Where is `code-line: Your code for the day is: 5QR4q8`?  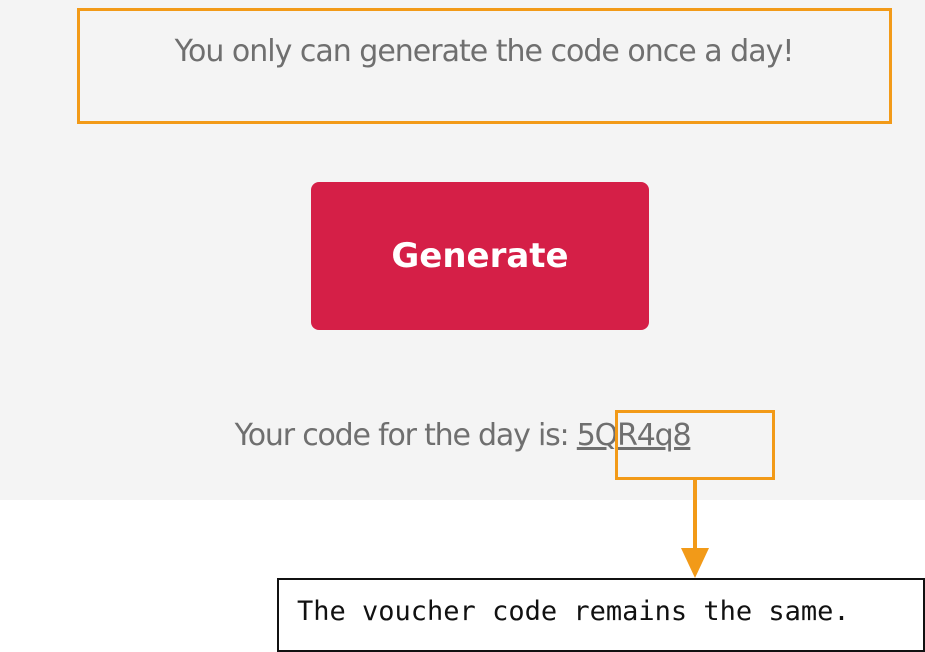 code-line: Your code for the day is: 5QR4q8 is located at coordinates (462, 435).